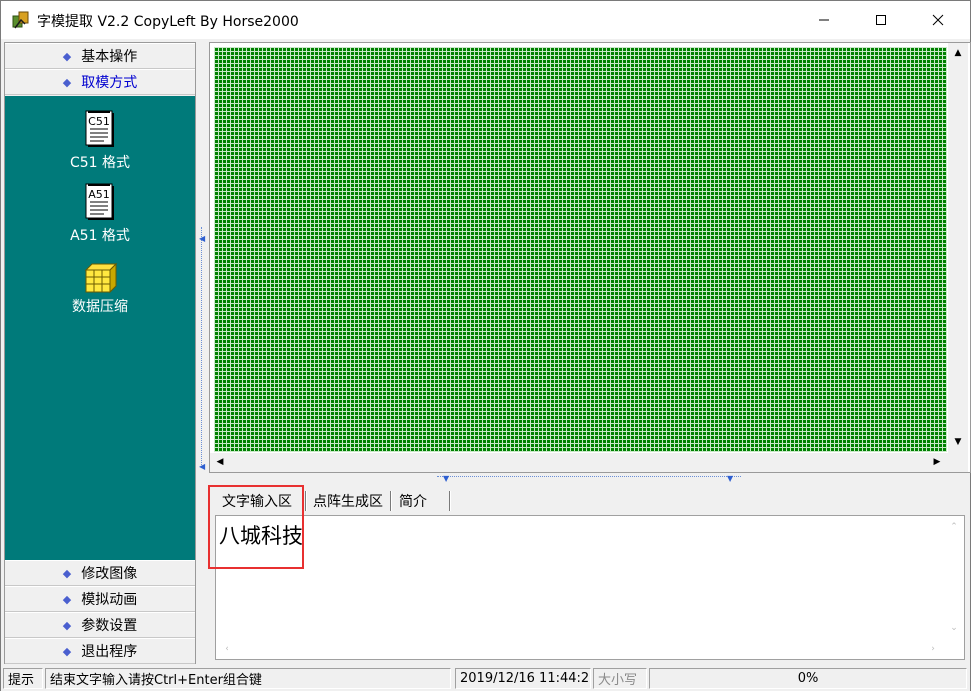  I want to click on tab-label: 点阵生成区, so click(348, 502).